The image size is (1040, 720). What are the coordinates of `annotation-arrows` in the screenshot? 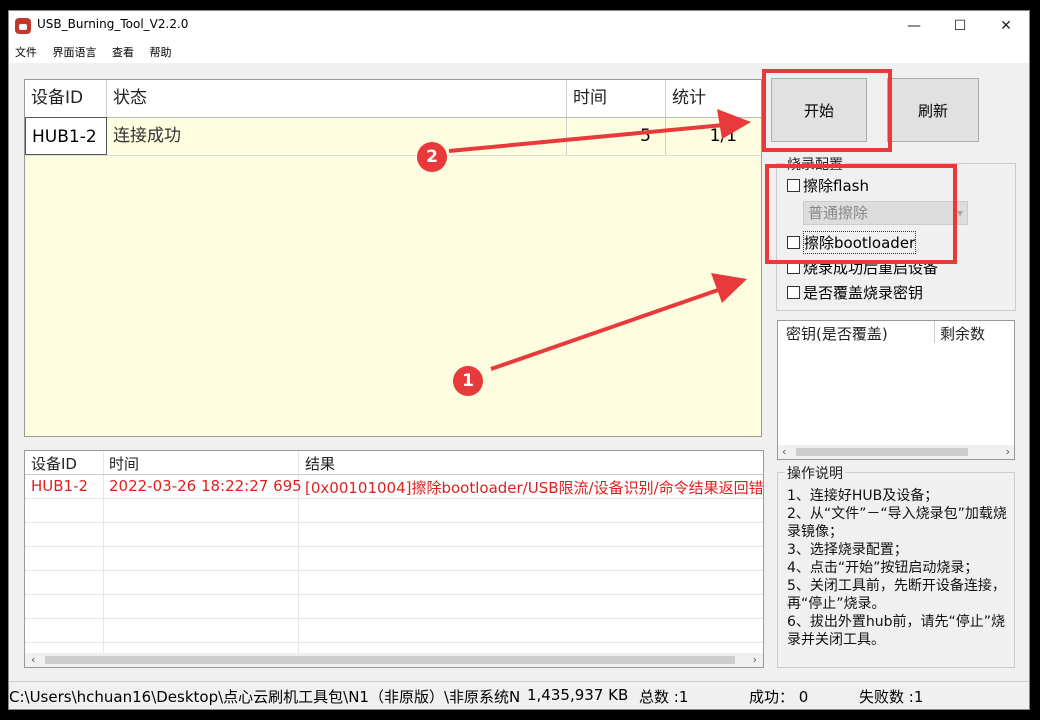 It's located at (599, 240).